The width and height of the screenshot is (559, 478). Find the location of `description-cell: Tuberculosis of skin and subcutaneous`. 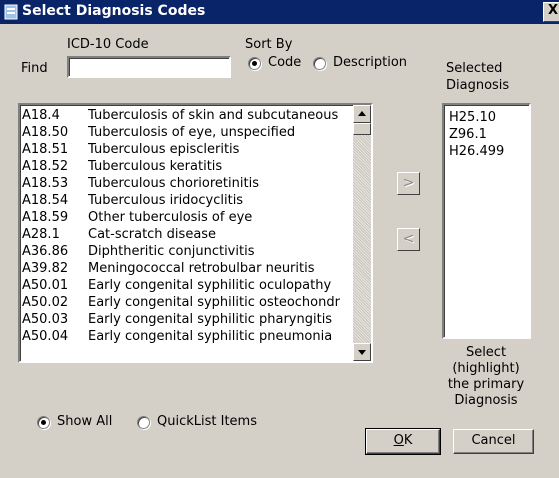

description-cell: Tuberculosis of skin and subcutaneous is located at coordinates (213, 115).